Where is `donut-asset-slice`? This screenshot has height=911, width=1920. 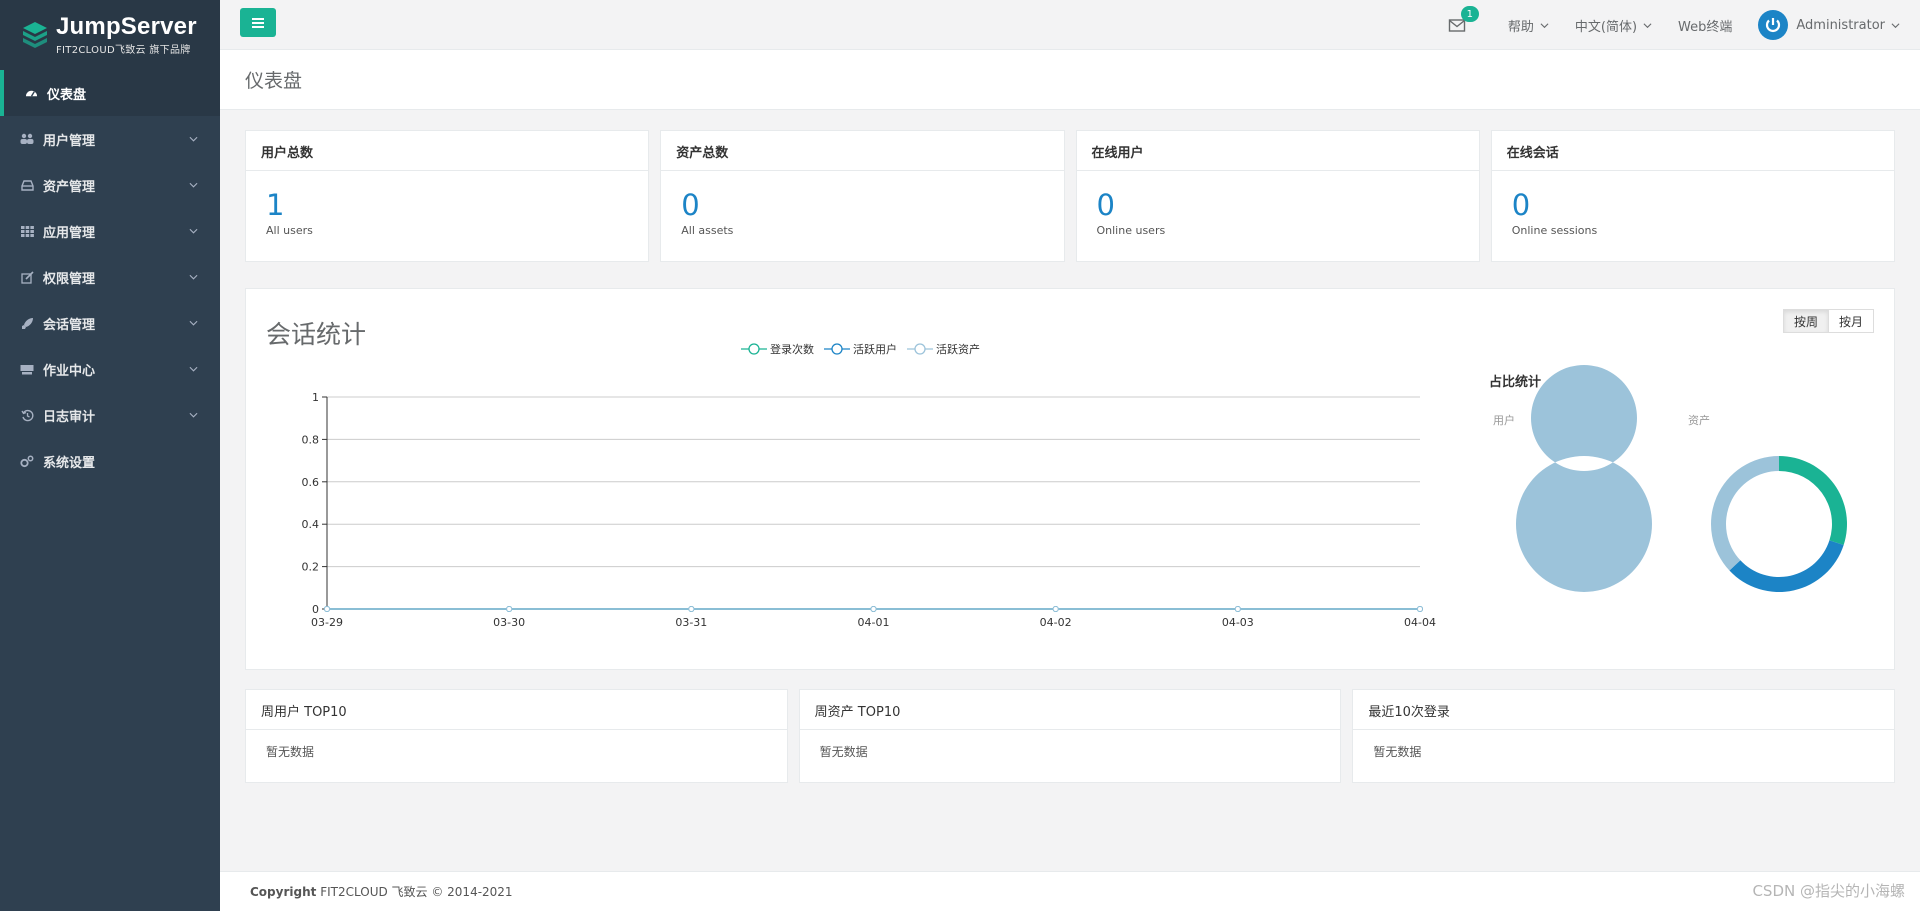
donut-asset-slice is located at coordinates (1786, 566).